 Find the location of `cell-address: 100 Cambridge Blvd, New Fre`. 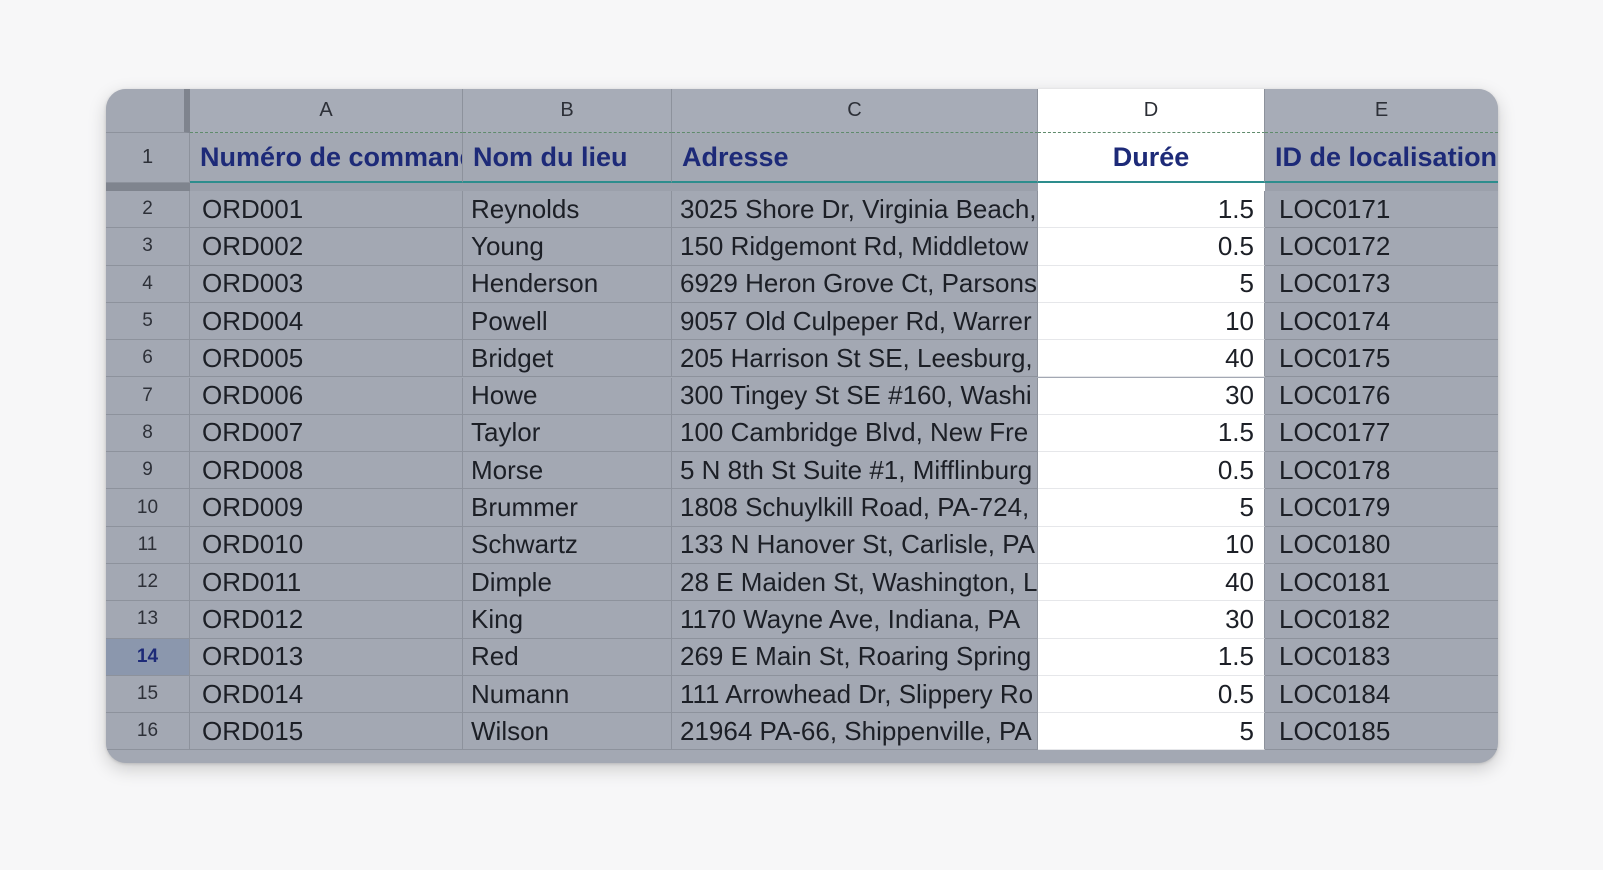

cell-address: 100 Cambridge Blvd, New Fre is located at coordinates (855, 433).